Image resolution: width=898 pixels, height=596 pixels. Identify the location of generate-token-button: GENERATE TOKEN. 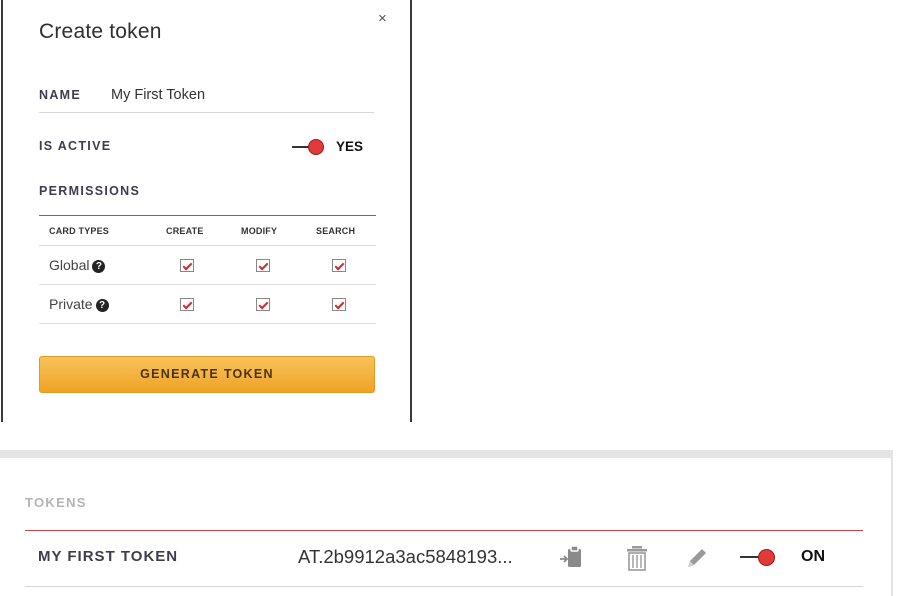
(207, 374).